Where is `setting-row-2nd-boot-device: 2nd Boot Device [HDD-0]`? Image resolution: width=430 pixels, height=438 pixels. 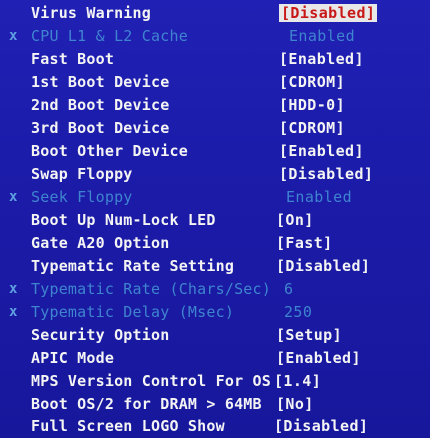
setting-row-2nd-boot-device: 2nd Boot Device [HDD-0] is located at coordinates (215, 106).